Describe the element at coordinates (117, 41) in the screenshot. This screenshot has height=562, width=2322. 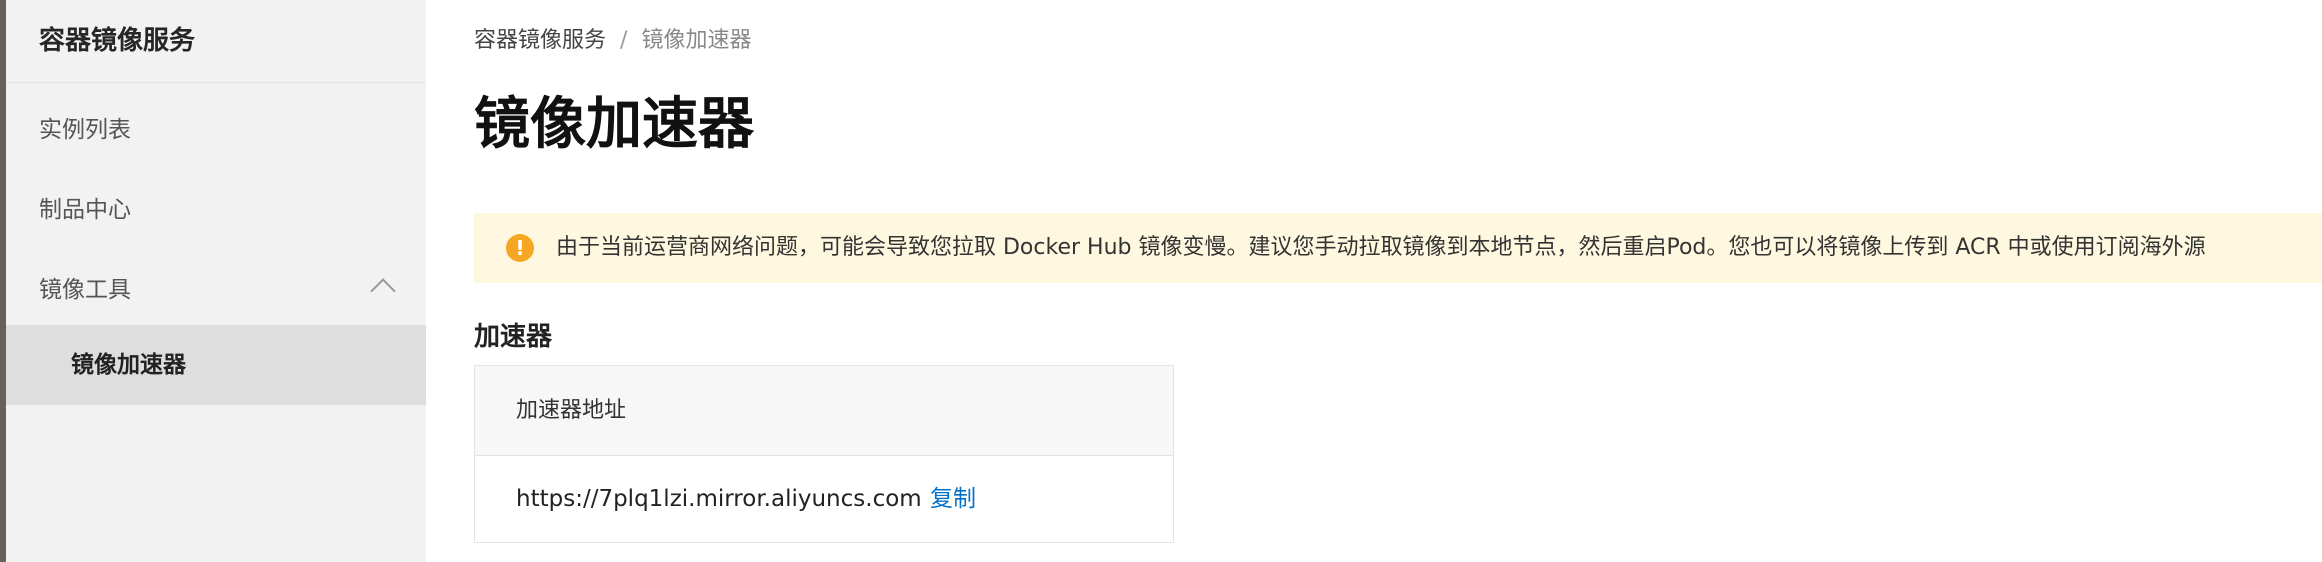
I see `sidebar-title: 容器镜像服务` at that location.